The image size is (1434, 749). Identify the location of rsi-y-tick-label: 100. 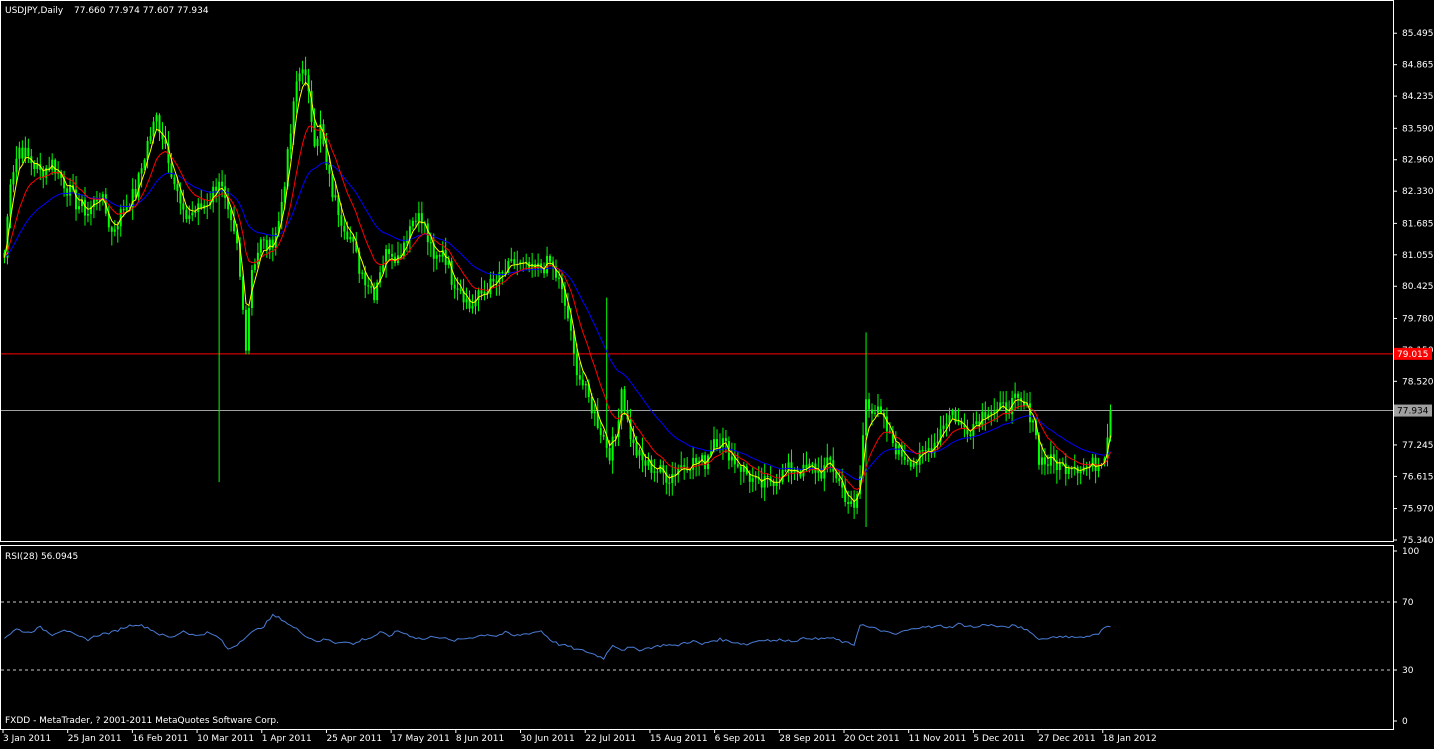
(1410, 552).